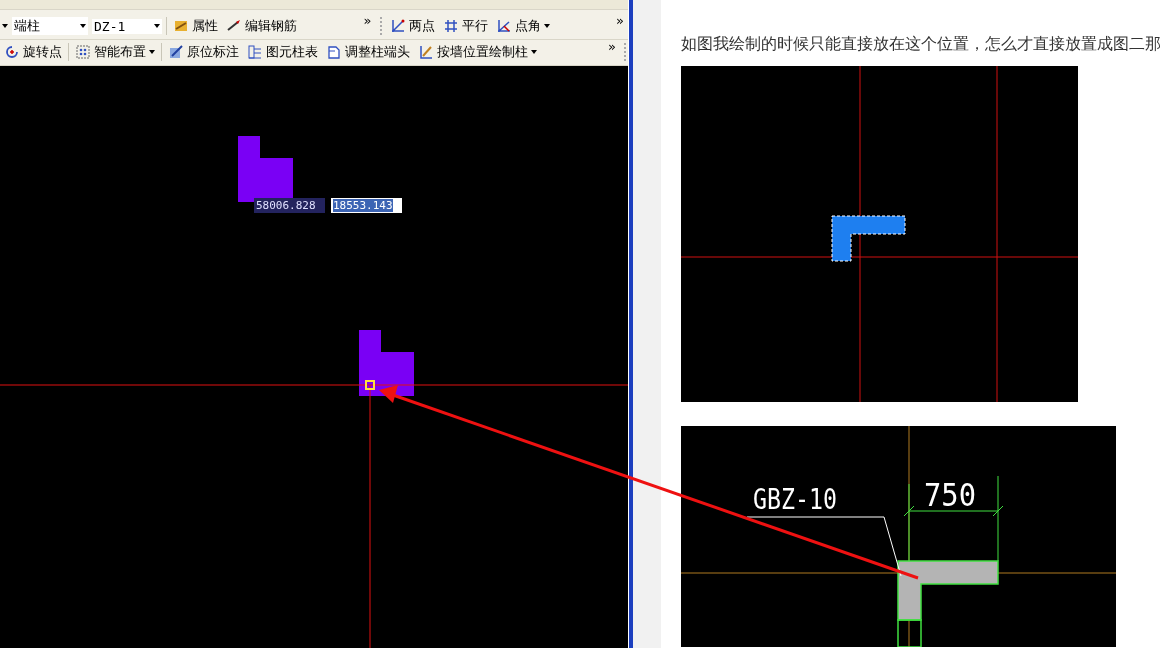 Image resolution: width=1161 pixels, height=648 pixels. What do you see at coordinates (50, 26) in the screenshot?
I see `dropdown-field: 端柱` at bounding box center [50, 26].